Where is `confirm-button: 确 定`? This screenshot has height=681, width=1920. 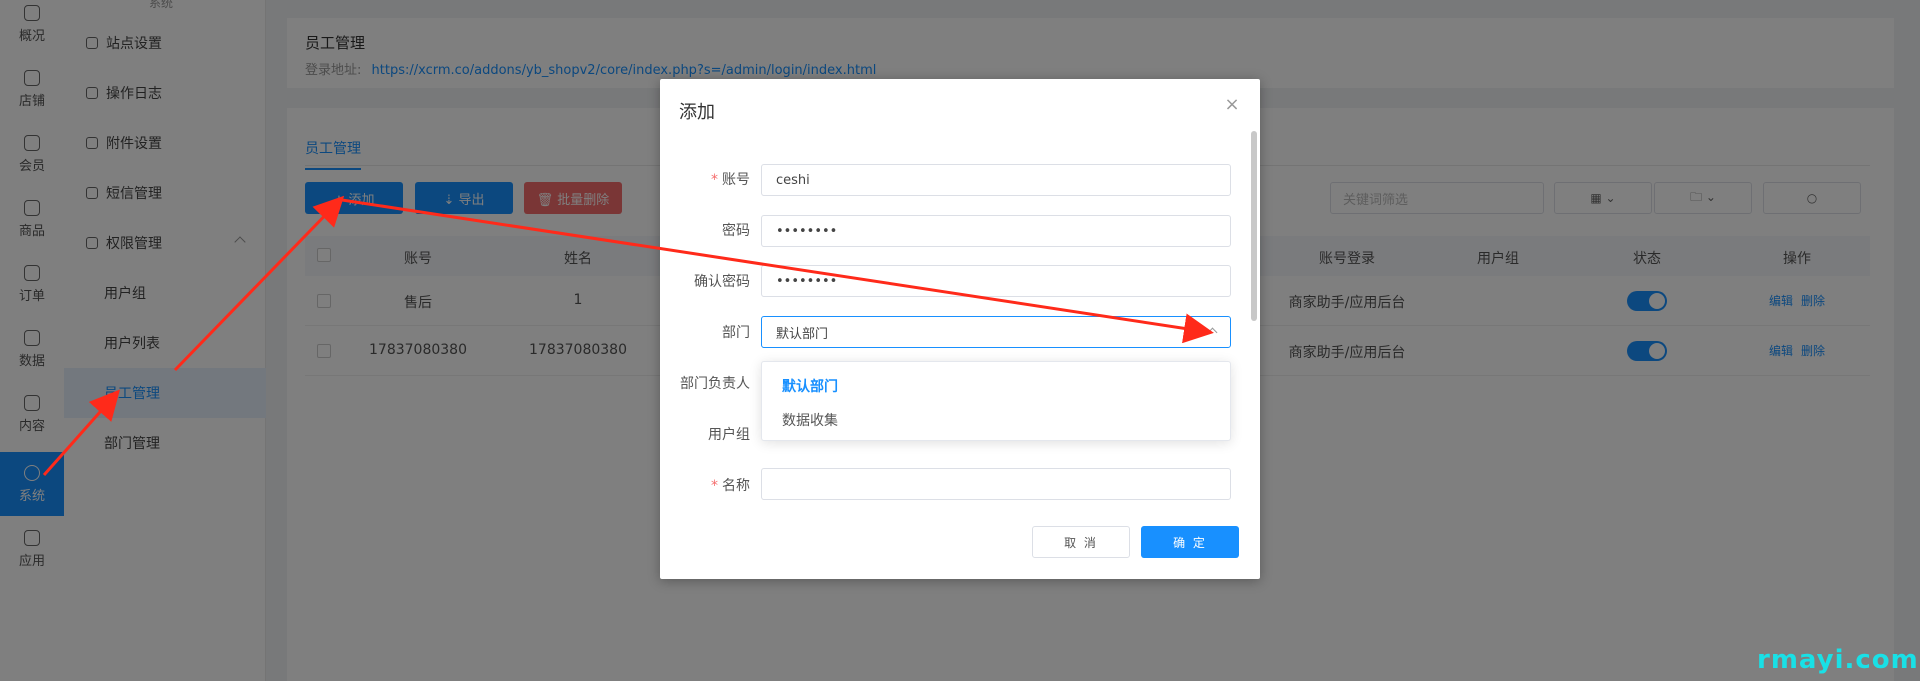
confirm-button: 确 定 is located at coordinates (1190, 542).